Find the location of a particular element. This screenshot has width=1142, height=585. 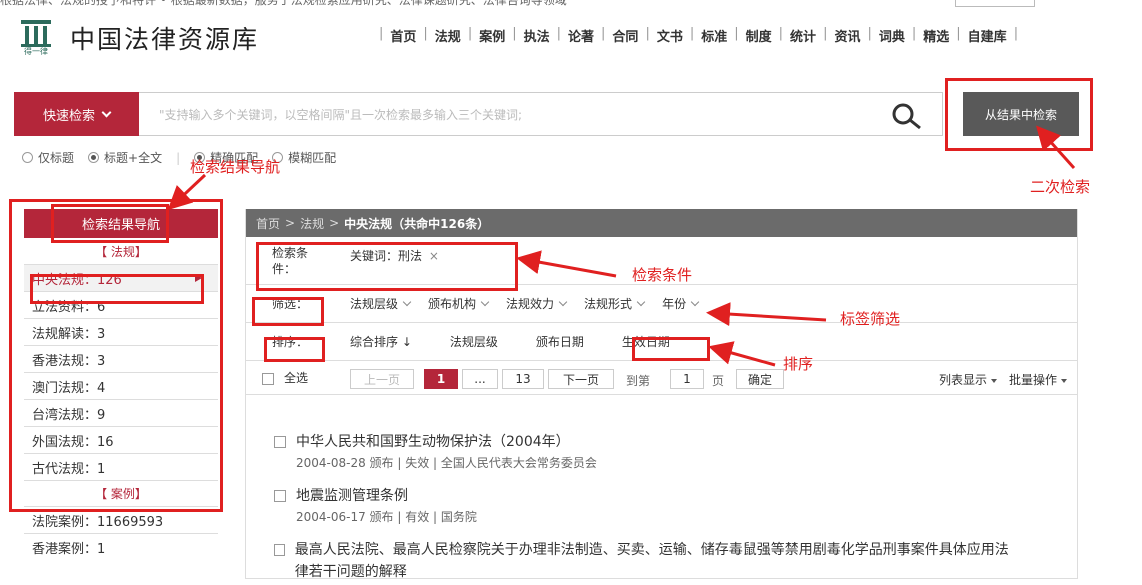

top-login-button is located at coordinates (995, 3).